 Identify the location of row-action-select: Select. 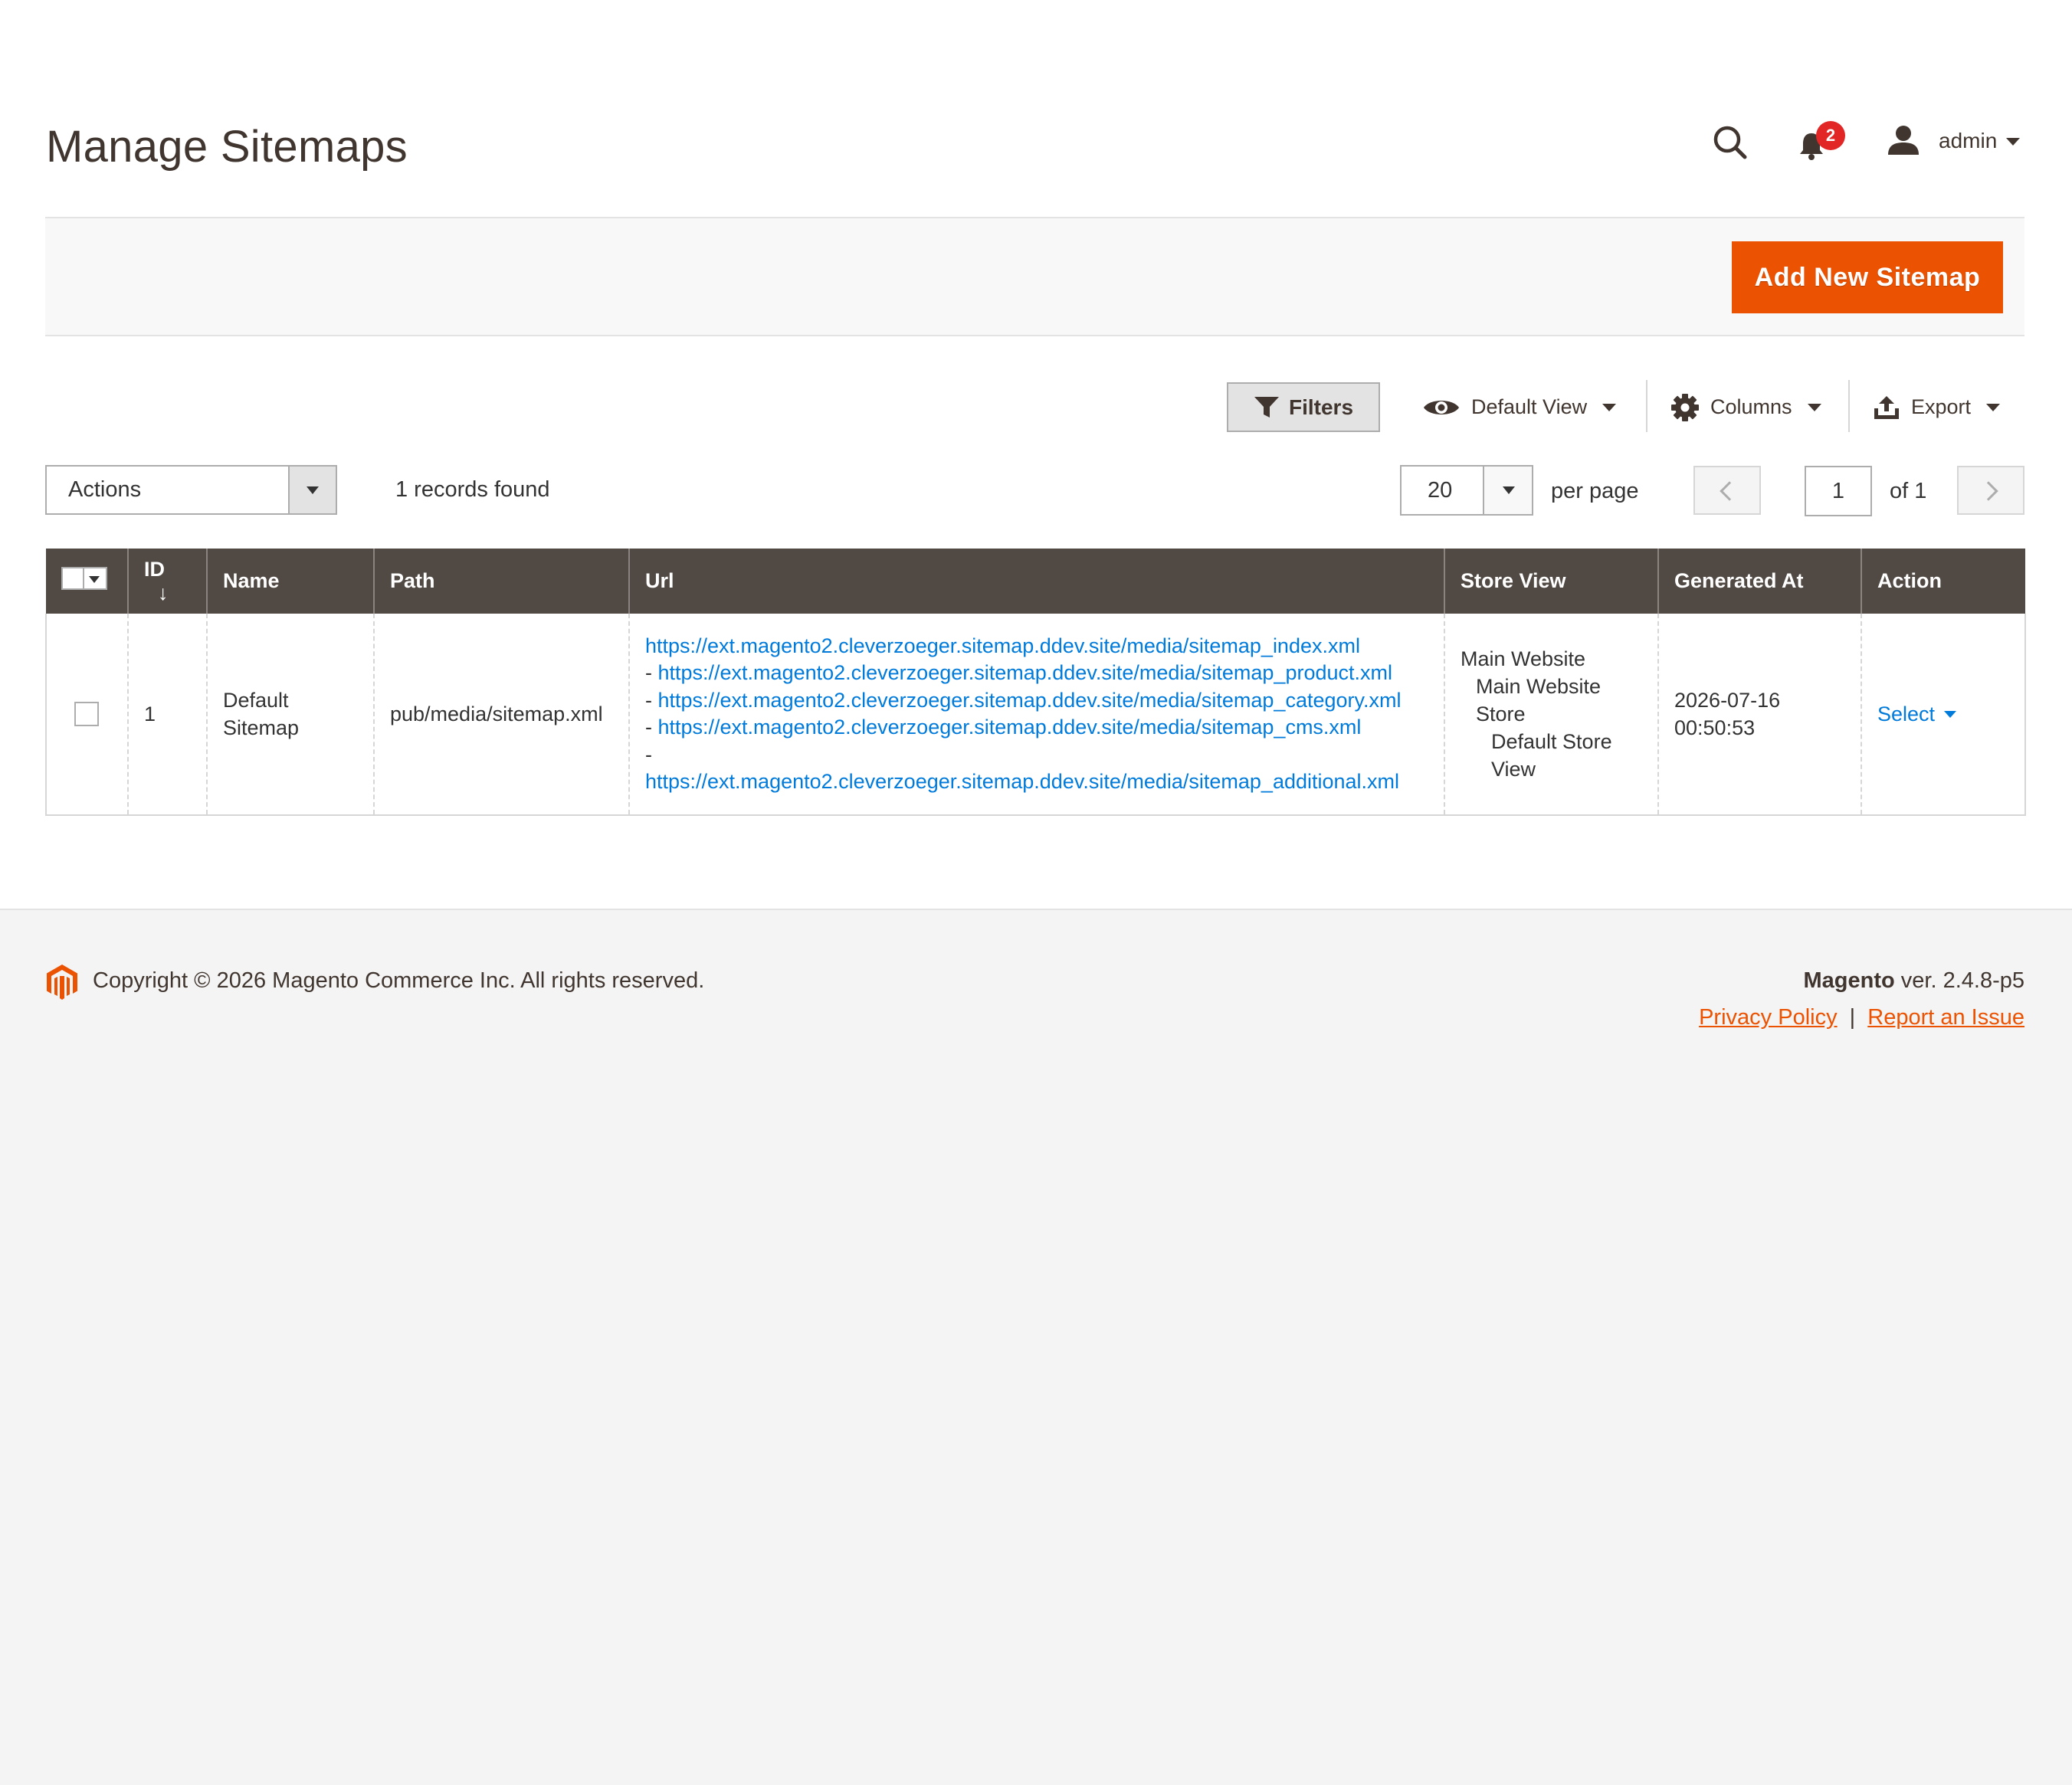
(1917, 714).